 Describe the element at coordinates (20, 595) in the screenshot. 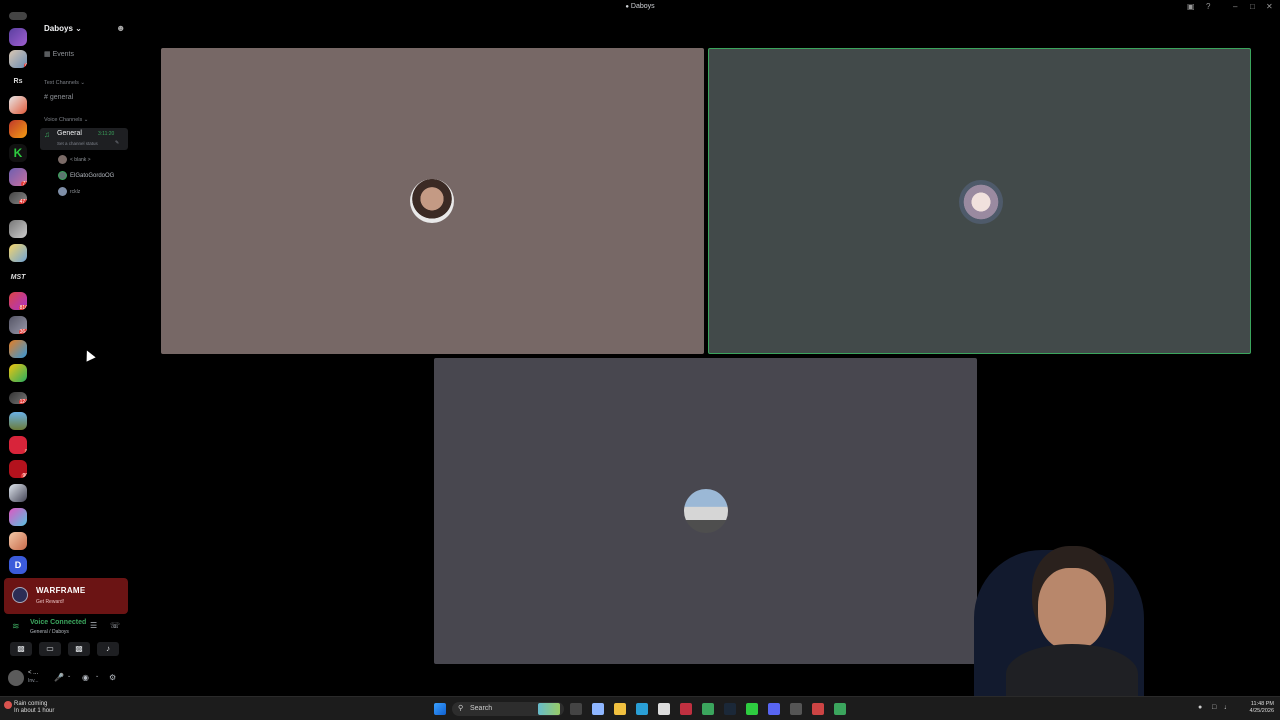

I see `warframe-logo-icon` at that location.